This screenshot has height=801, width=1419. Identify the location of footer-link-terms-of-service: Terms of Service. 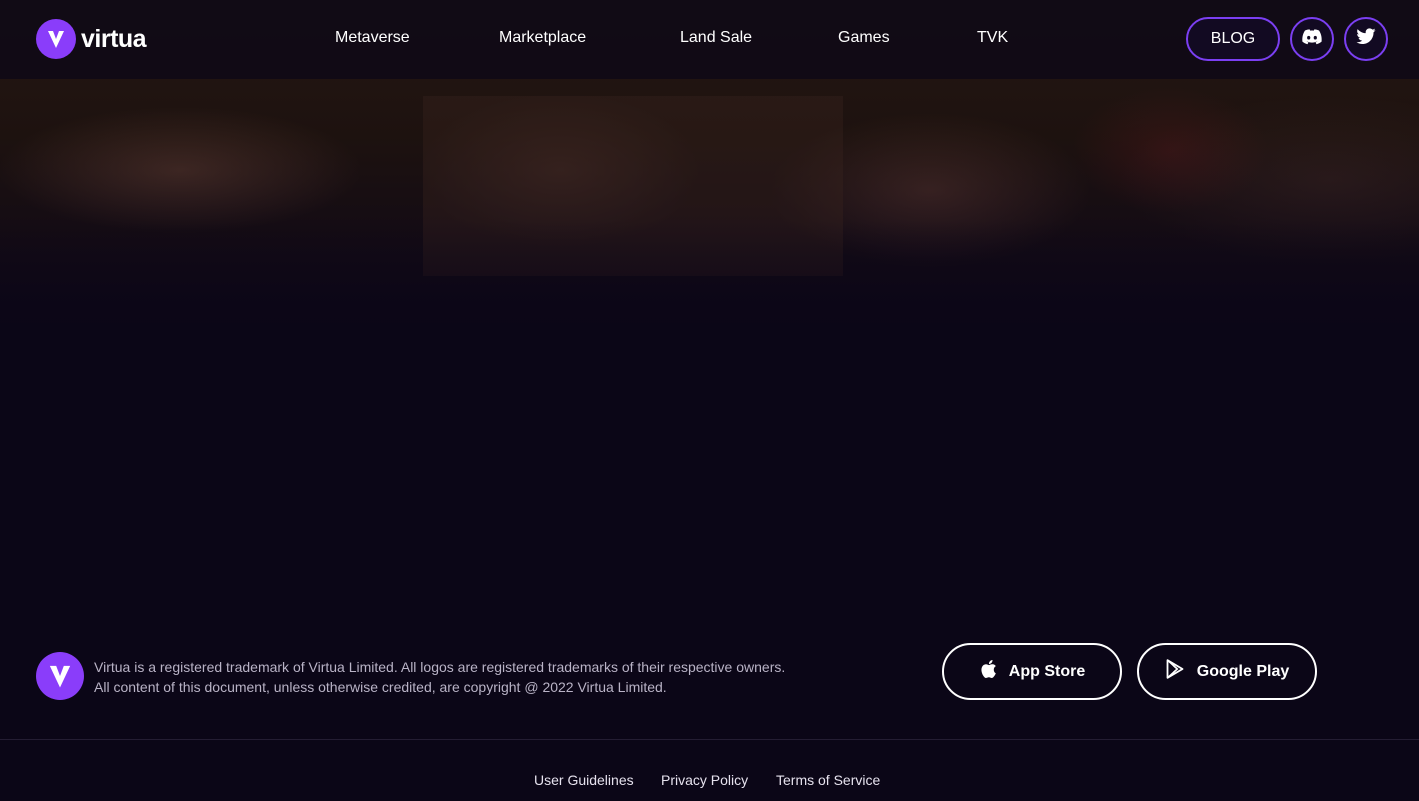
(828, 780).